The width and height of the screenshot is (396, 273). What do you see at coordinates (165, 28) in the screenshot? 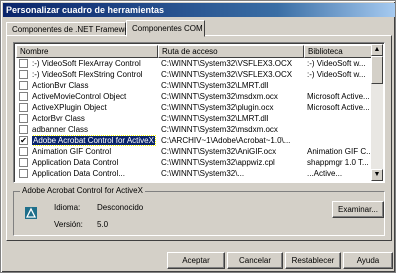
I see `tab-com-components: Componentes COM` at bounding box center [165, 28].